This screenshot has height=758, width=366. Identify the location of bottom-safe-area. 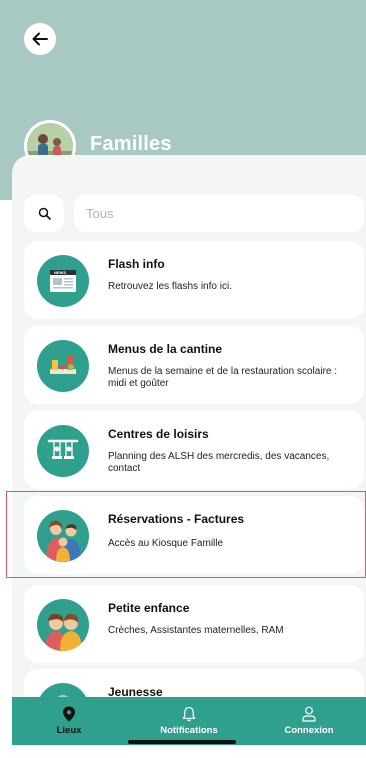
(183, 751).